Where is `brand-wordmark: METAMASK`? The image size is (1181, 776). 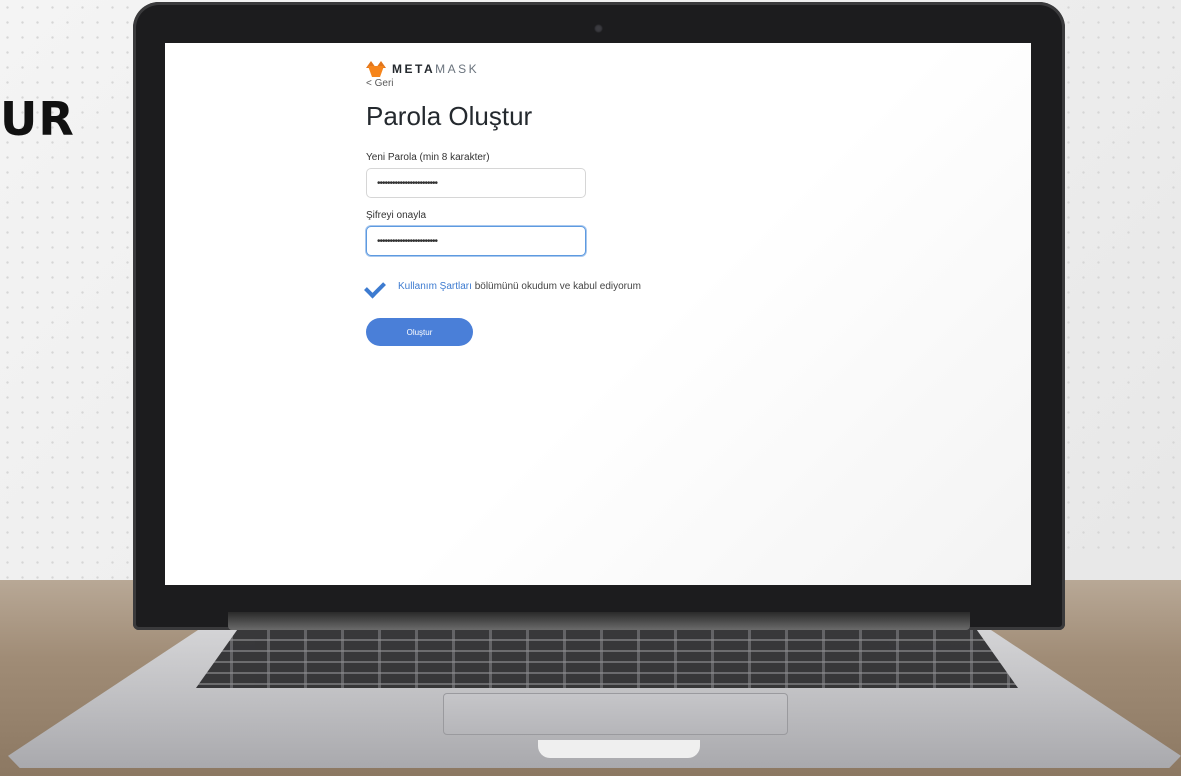
brand-wordmark: METAMASK is located at coordinates (436, 69).